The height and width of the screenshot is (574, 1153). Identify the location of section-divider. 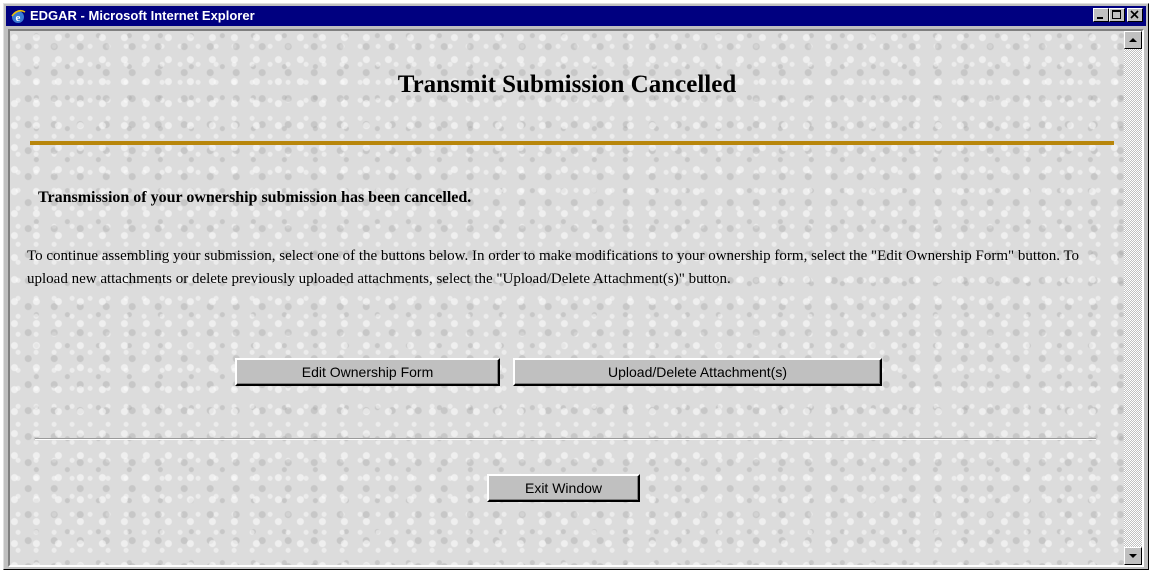
(565, 439).